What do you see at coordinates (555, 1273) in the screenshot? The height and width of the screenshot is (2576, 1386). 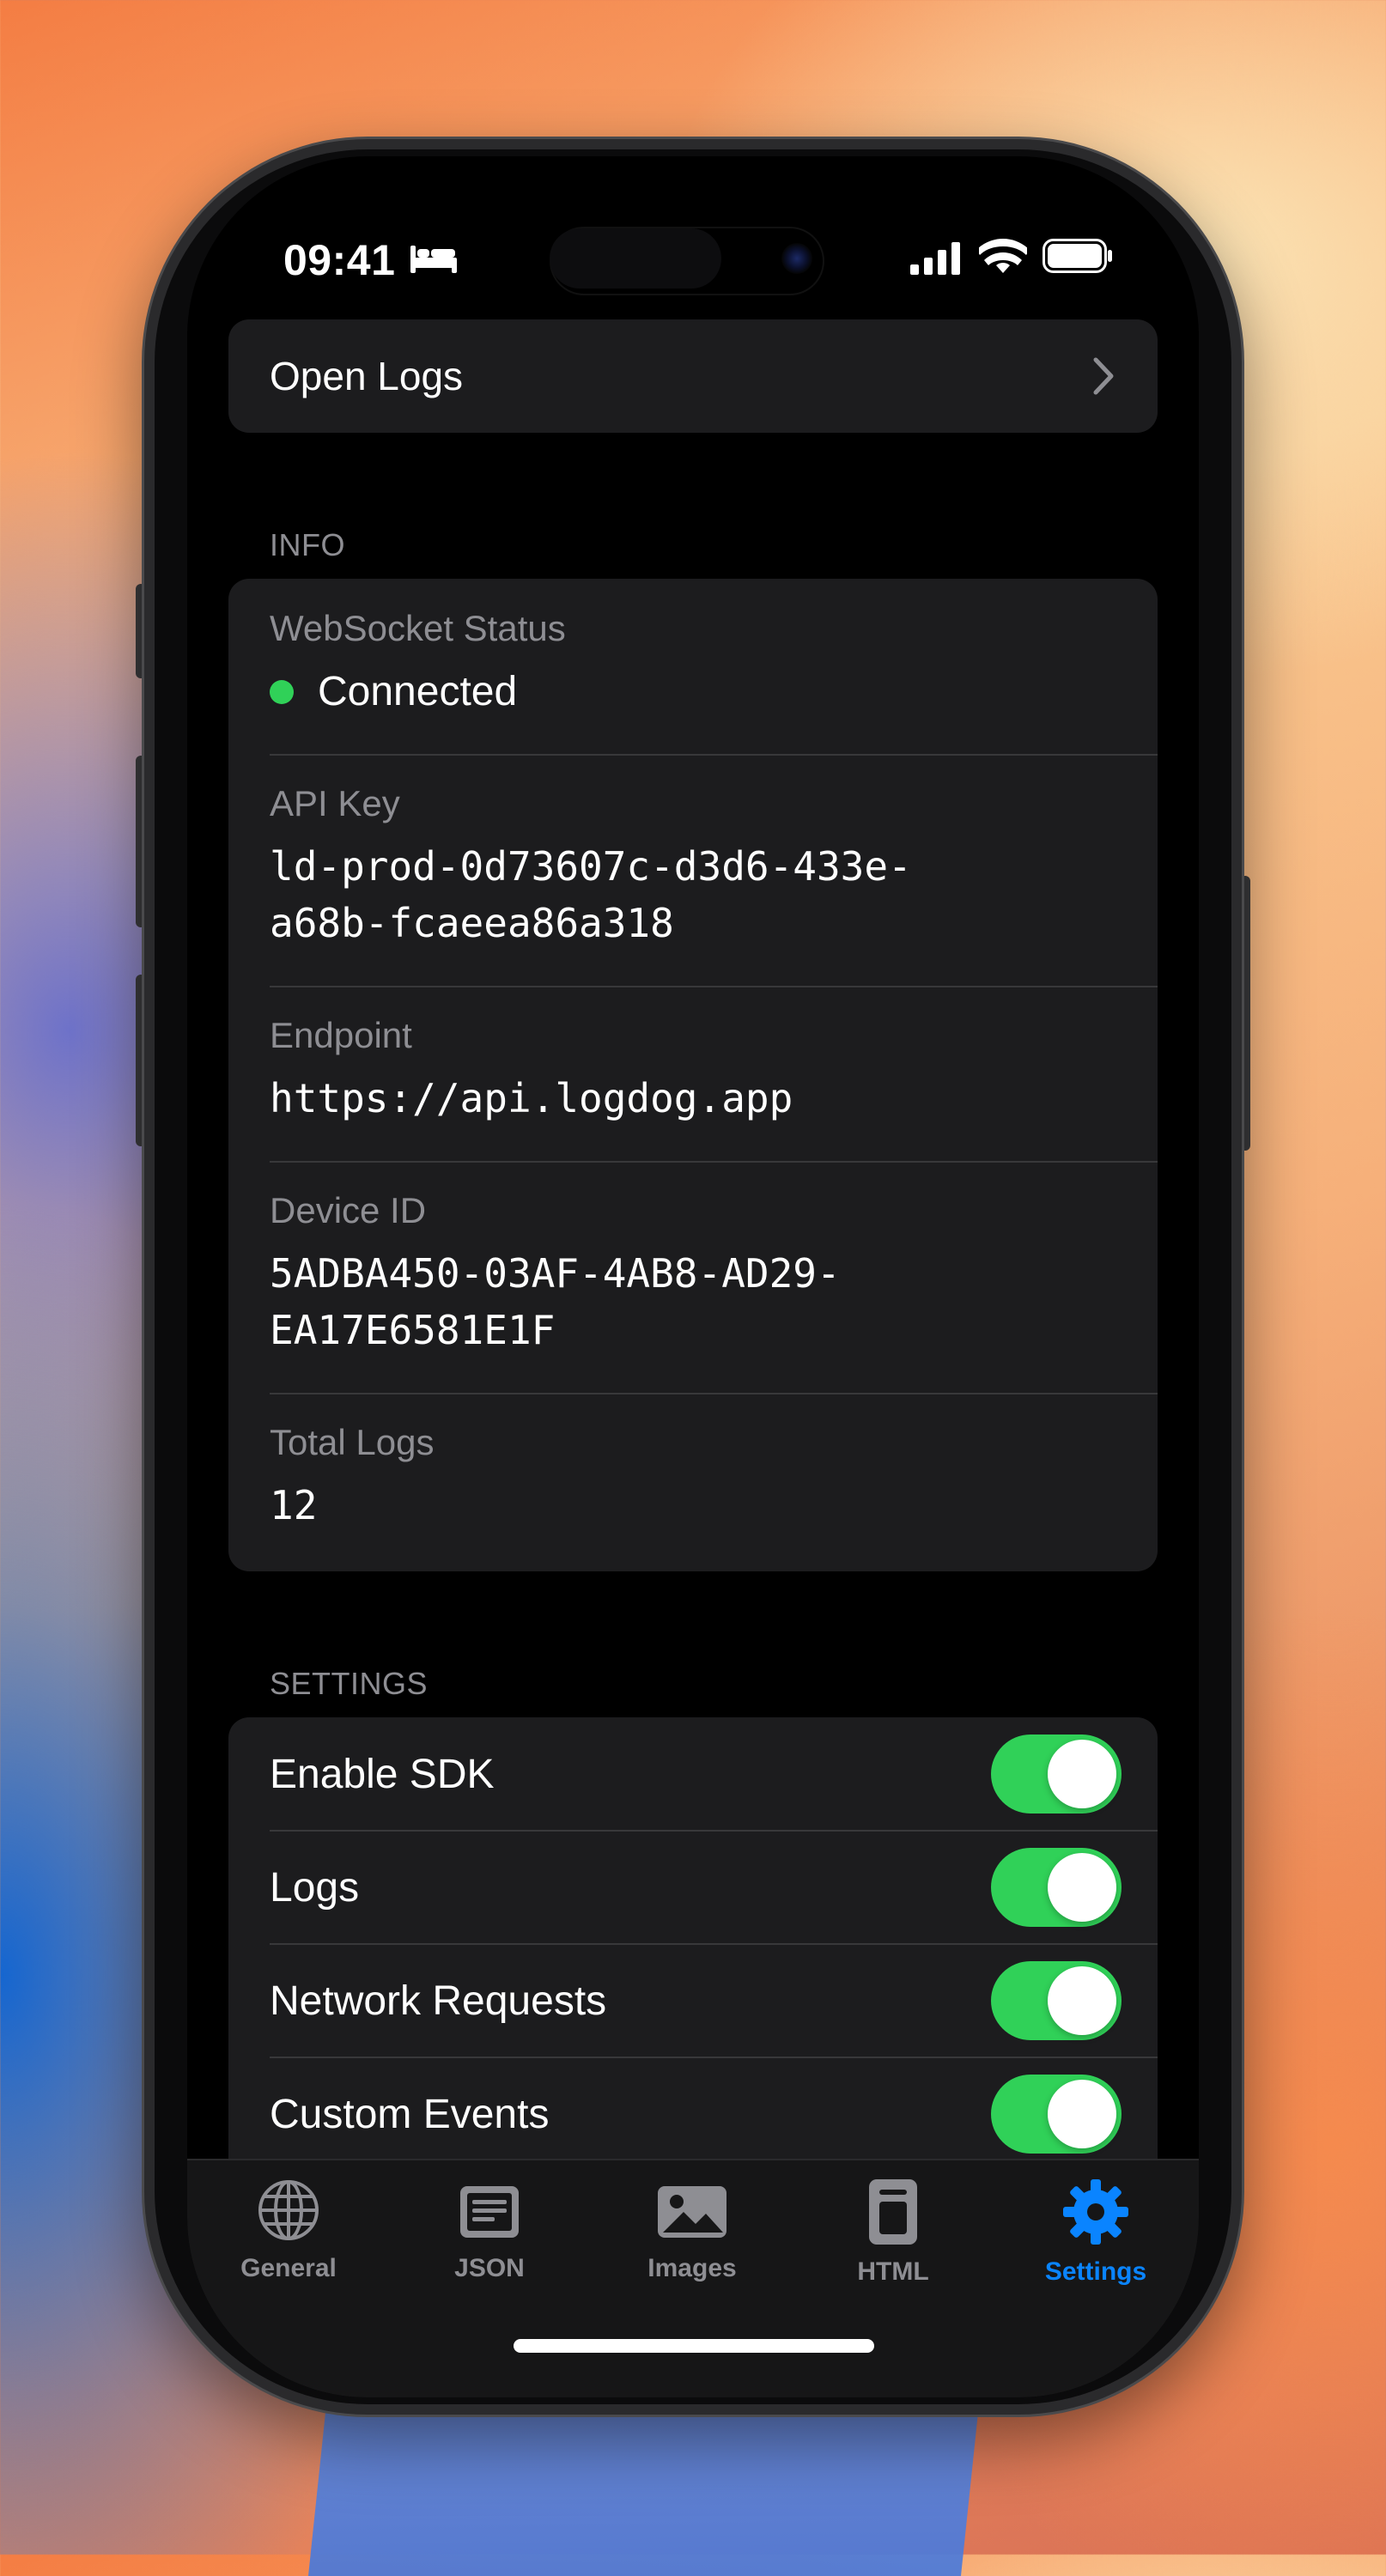 I see `device-id-value-line1: 5ADBA450-03AF-4AB8-AD29-` at bounding box center [555, 1273].